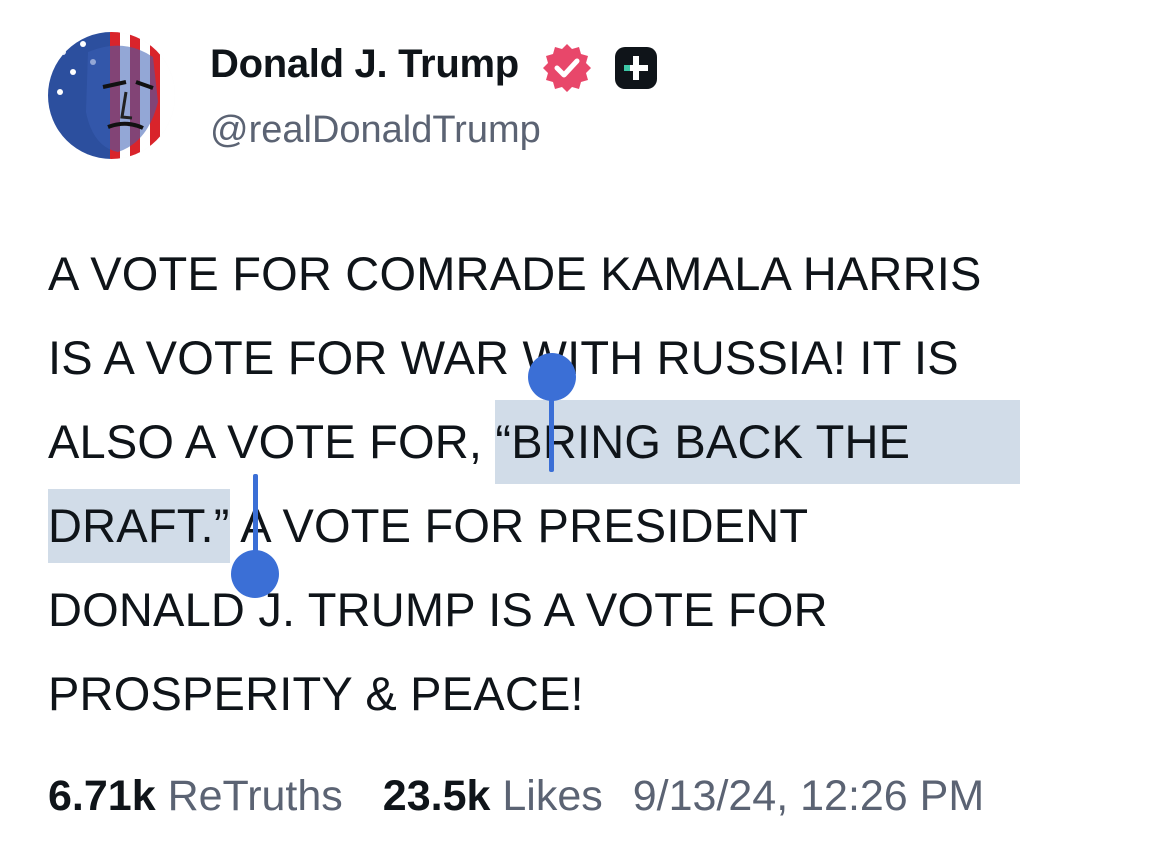 The image size is (1170, 858). I want to click on post-line-text: ALSO A VOTE FOR,, so click(272, 441).